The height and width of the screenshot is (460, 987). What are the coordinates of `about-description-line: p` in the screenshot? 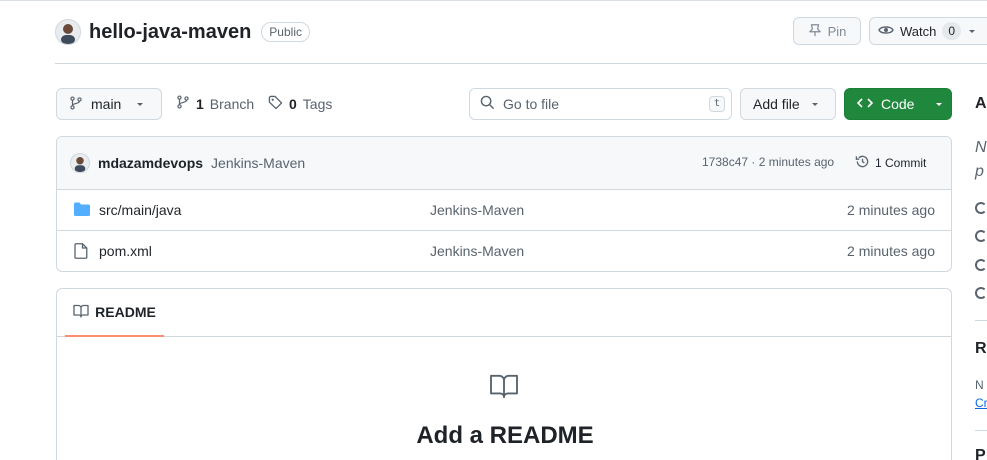 It's located at (979, 171).